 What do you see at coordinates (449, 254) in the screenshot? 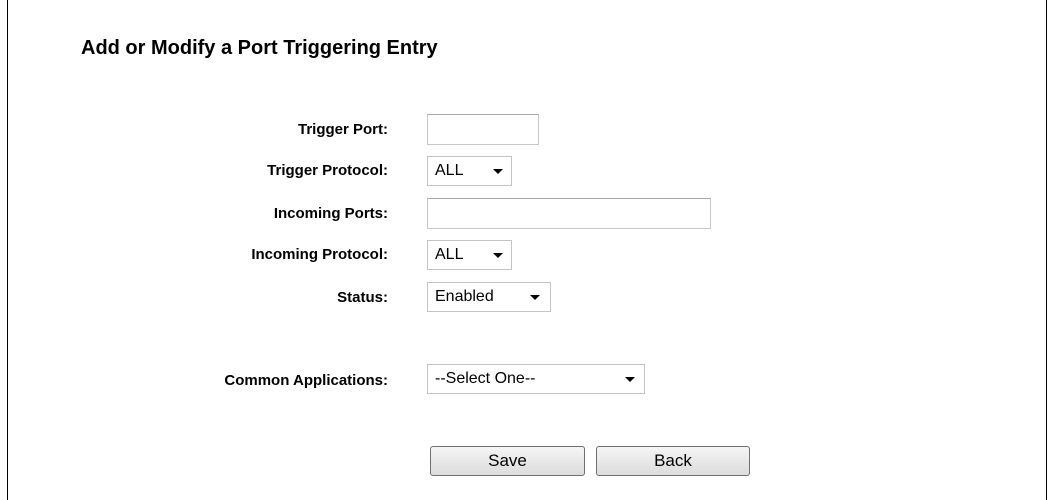
I see `incoming-protocol-value: ALL` at bounding box center [449, 254].